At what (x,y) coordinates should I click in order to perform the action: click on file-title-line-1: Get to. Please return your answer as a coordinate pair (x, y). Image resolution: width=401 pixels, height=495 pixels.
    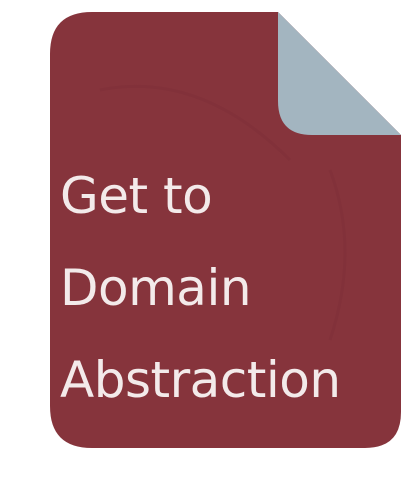
    Looking at the image, I should click on (136, 196).